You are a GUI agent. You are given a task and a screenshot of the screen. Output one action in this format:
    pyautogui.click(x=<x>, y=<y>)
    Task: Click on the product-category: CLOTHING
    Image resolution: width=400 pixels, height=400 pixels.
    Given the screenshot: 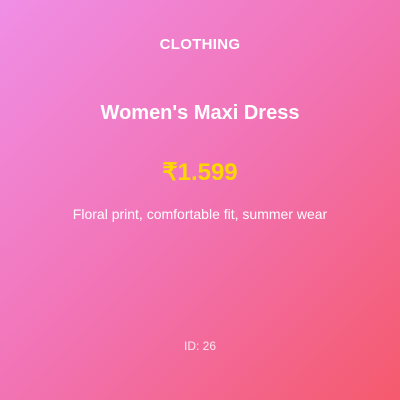 What is the action you would take?
    pyautogui.click(x=200, y=44)
    